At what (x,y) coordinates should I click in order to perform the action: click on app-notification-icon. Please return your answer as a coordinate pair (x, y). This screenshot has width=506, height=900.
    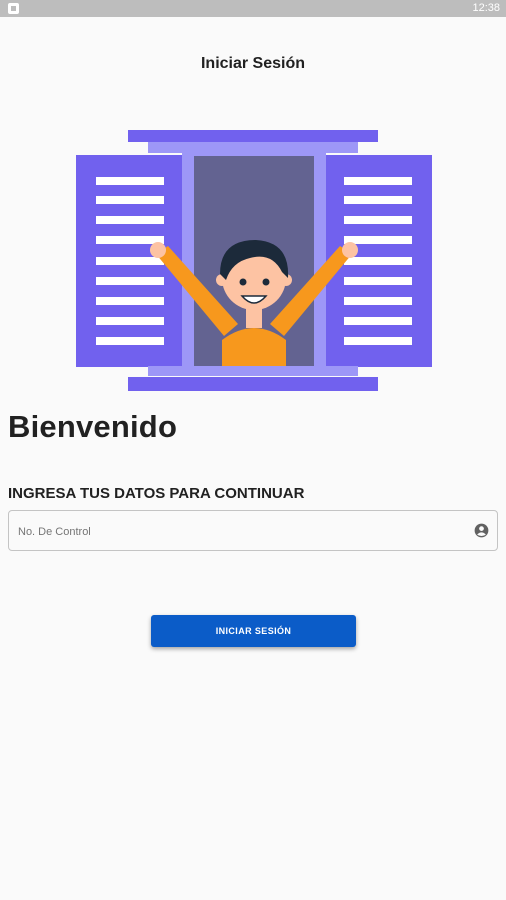
    Looking at the image, I should click on (13, 8).